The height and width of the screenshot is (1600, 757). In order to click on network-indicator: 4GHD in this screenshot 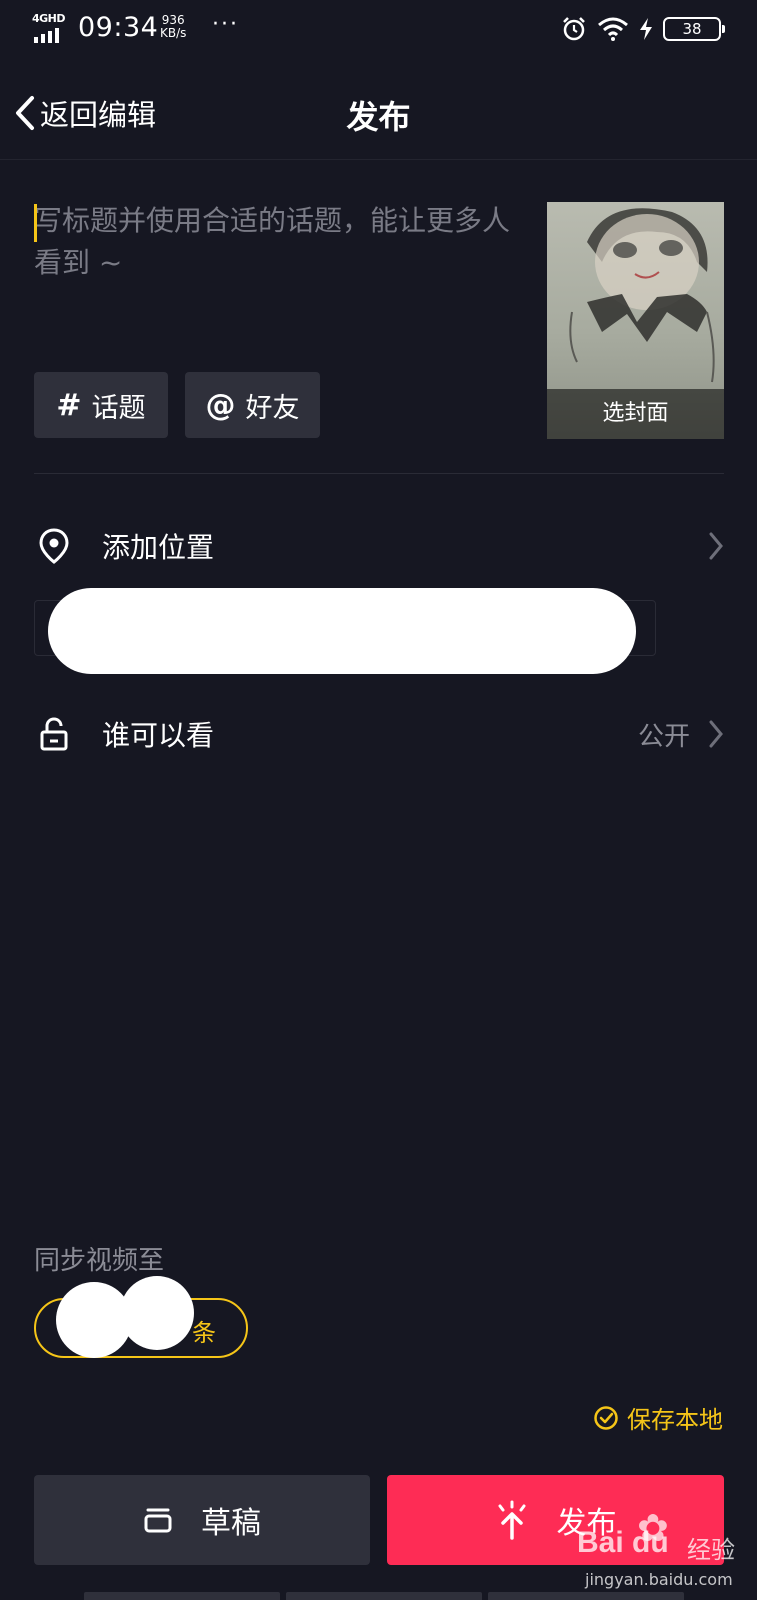, I will do `click(50, 27)`.